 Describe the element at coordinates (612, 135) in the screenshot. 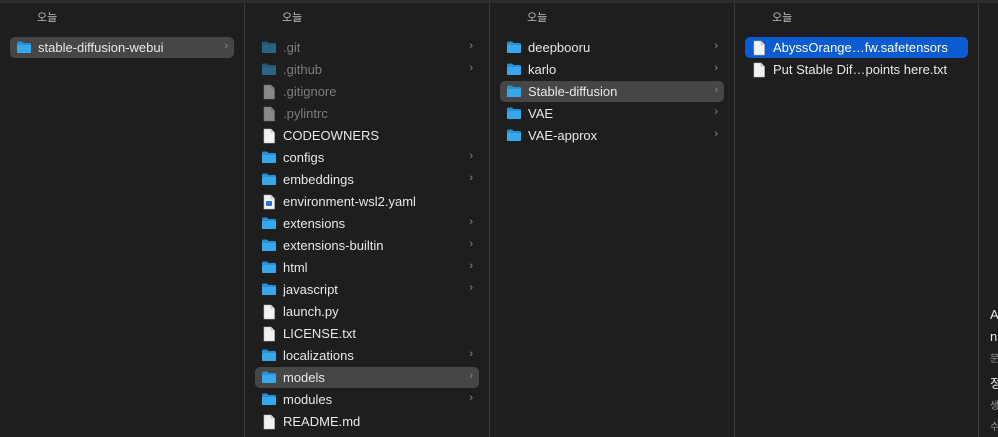

I see `folder-item: VAE-approx ›` at that location.